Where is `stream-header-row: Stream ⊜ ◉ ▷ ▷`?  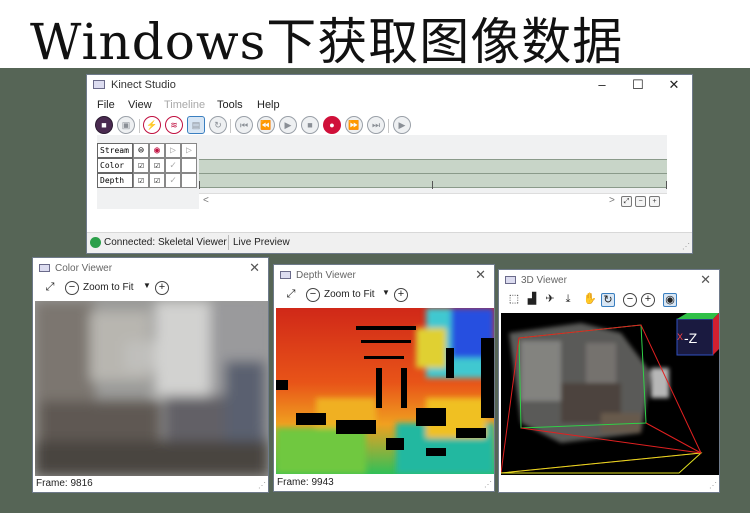 stream-header-row: Stream ⊜ ◉ ▷ ▷ is located at coordinates (148, 150).